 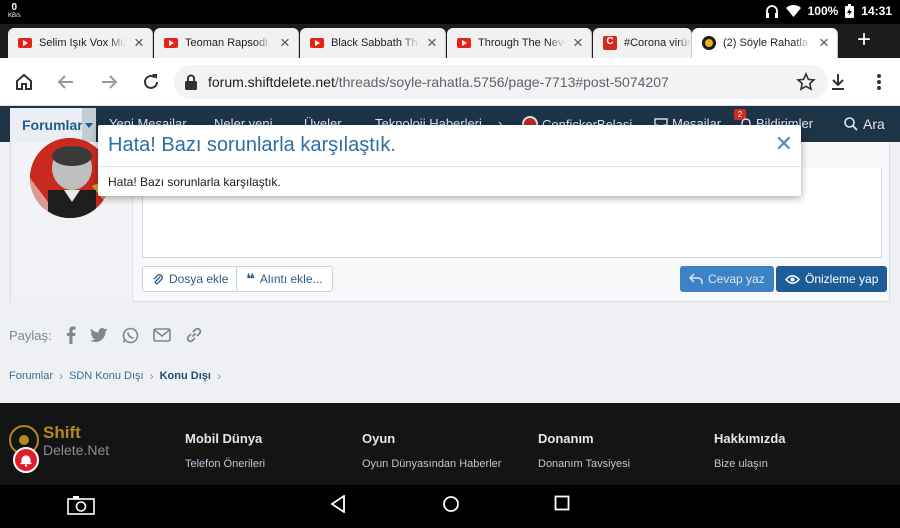 What do you see at coordinates (450, 12) in the screenshot?
I see `status-bar: 0 KB/s 100% 14:31` at bounding box center [450, 12].